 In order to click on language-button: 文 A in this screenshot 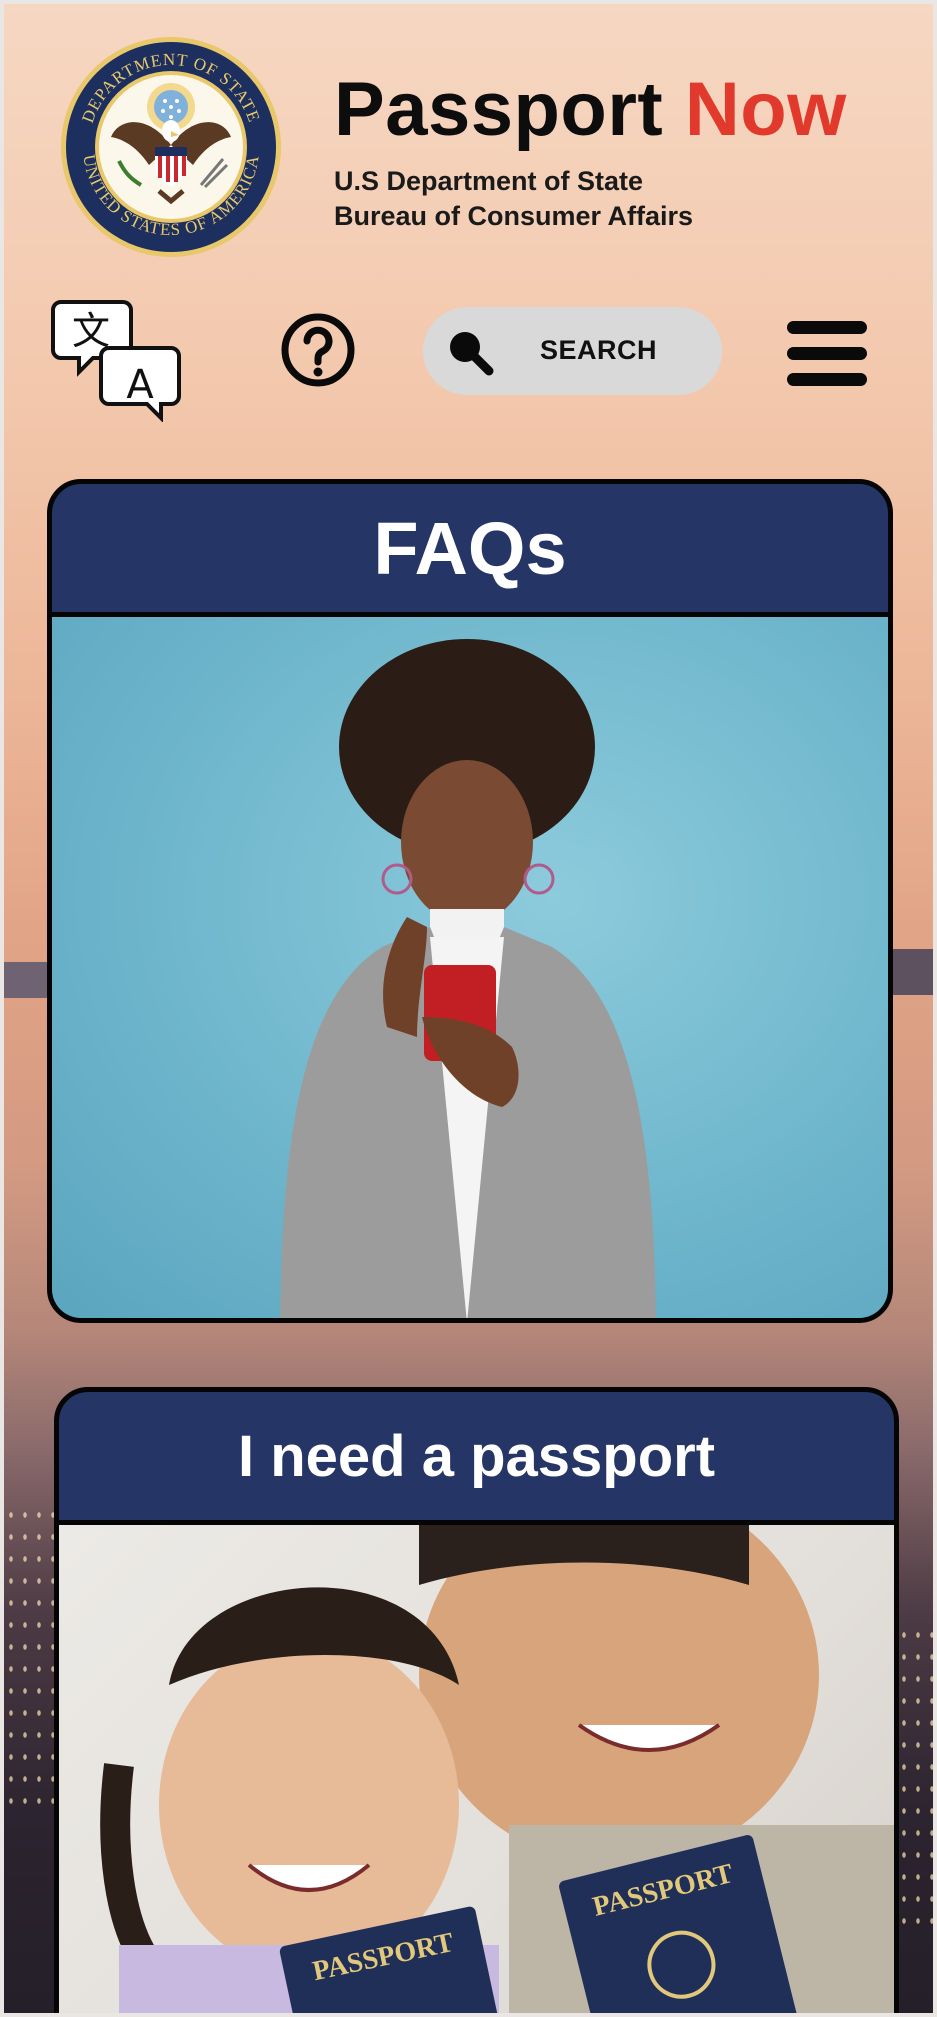, I will do `click(121, 360)`.